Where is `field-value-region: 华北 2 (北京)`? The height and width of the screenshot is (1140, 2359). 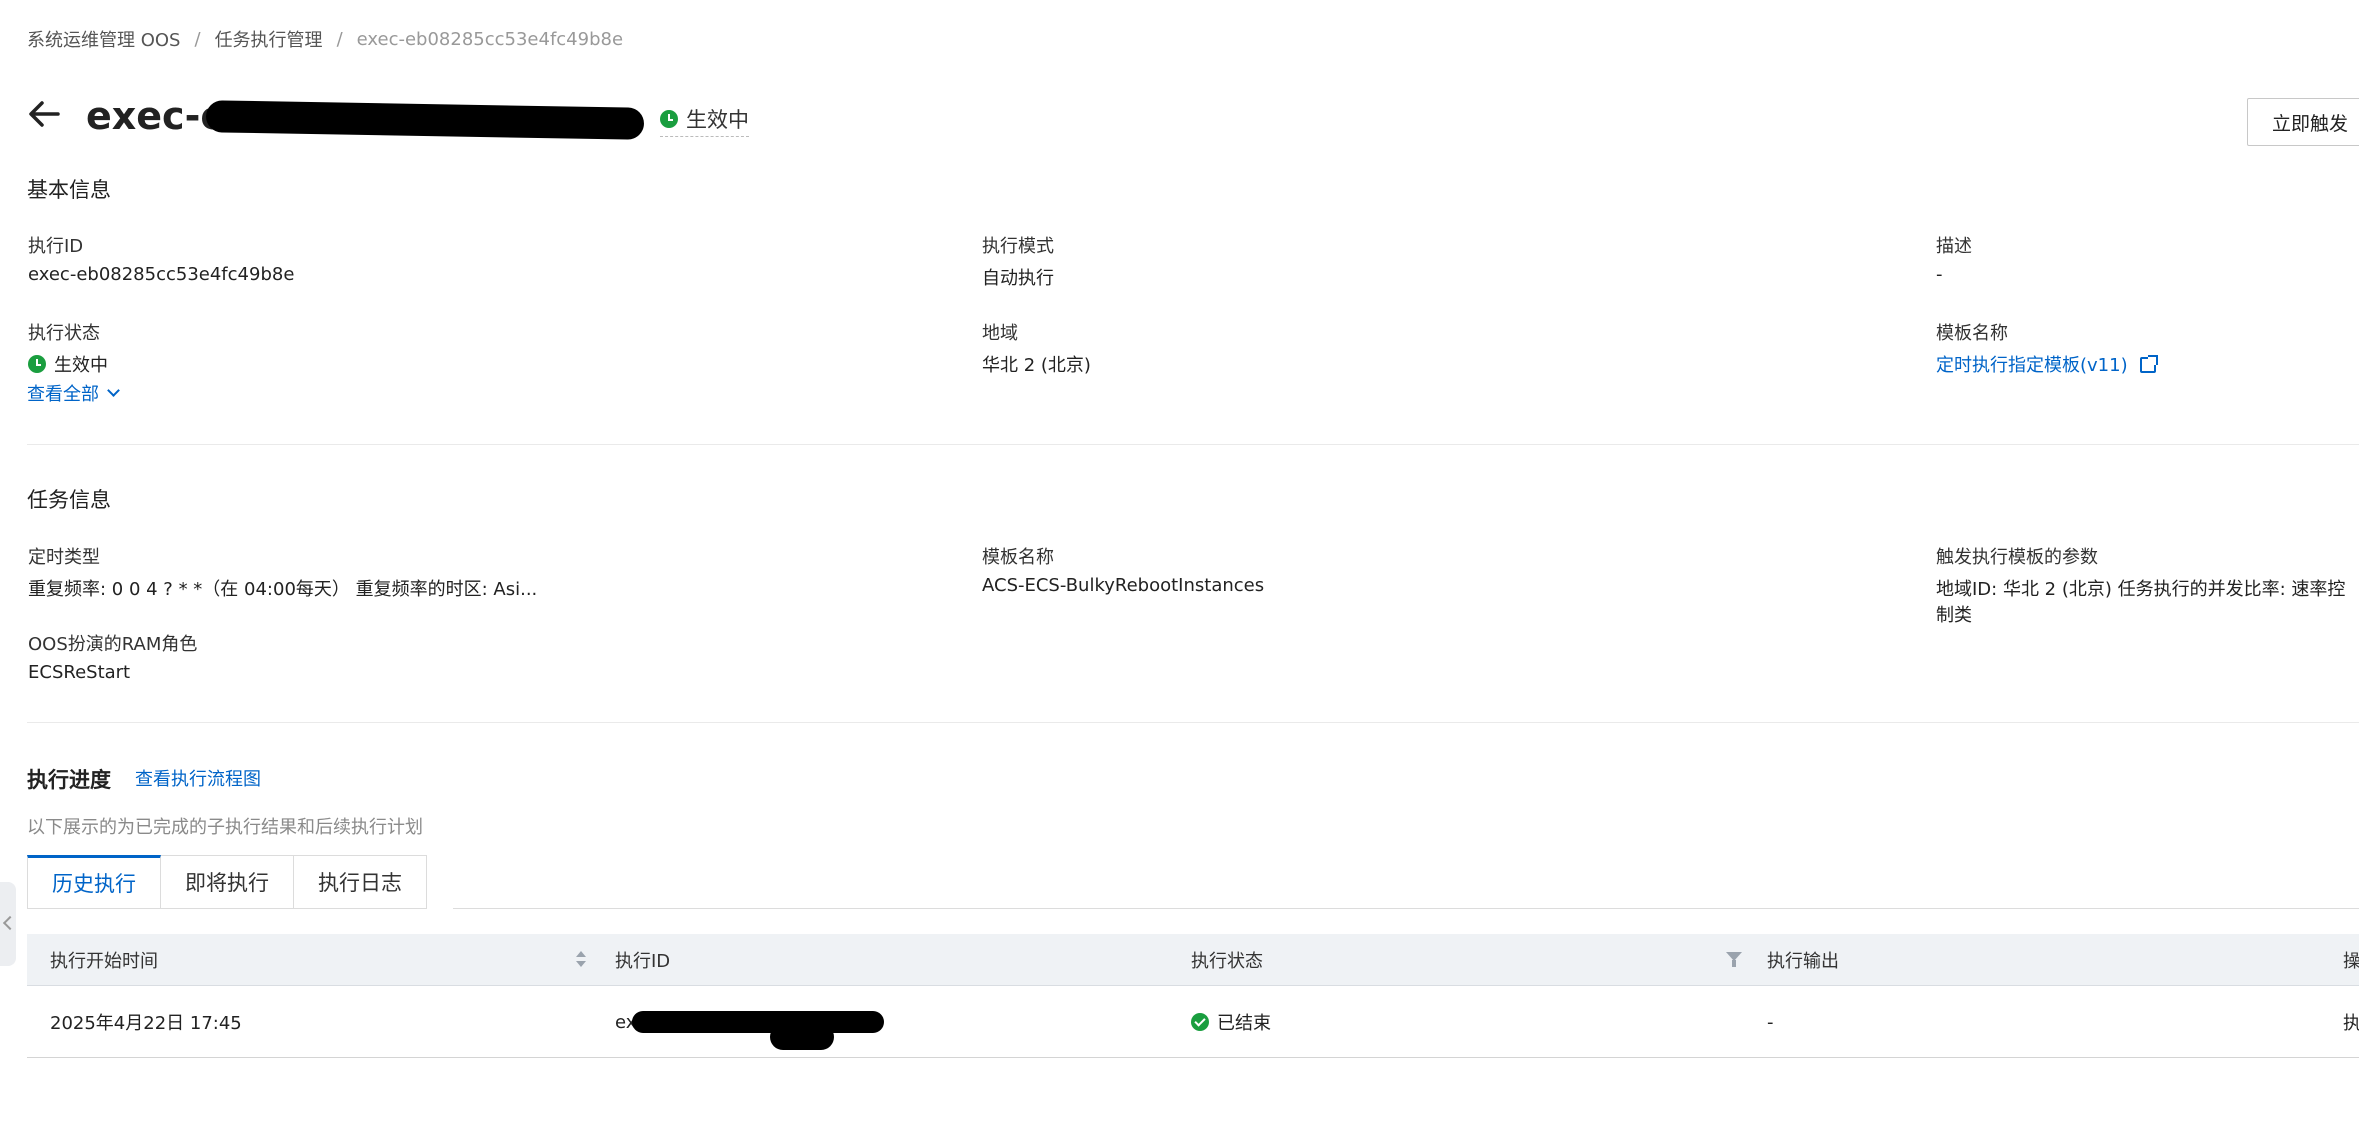
field-value-region: 华北 2 (北京) is located at coordinates (1036, 365).